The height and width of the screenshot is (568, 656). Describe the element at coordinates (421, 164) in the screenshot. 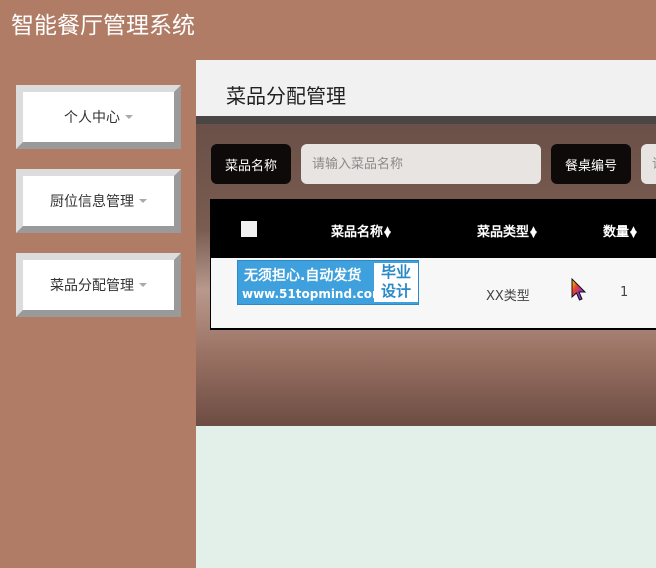

I see `dish-name-search-input` at that location.